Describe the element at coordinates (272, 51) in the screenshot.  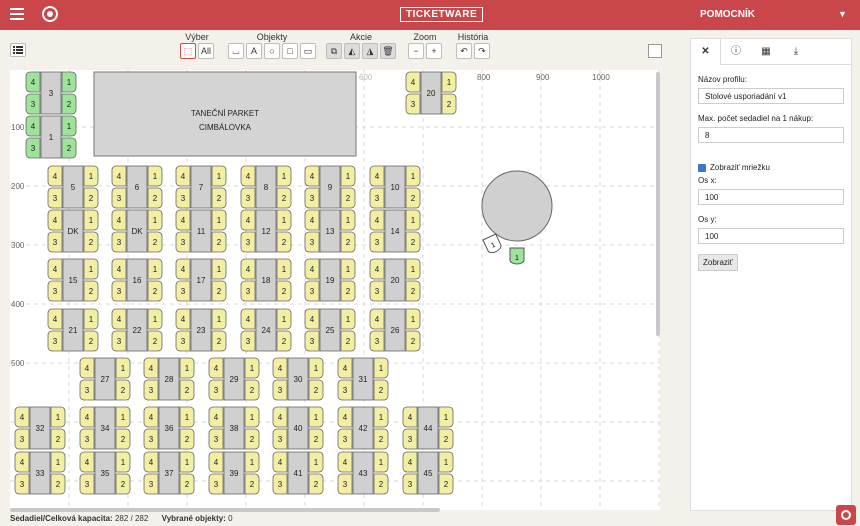
I see `circle-icon: ○` at that location.